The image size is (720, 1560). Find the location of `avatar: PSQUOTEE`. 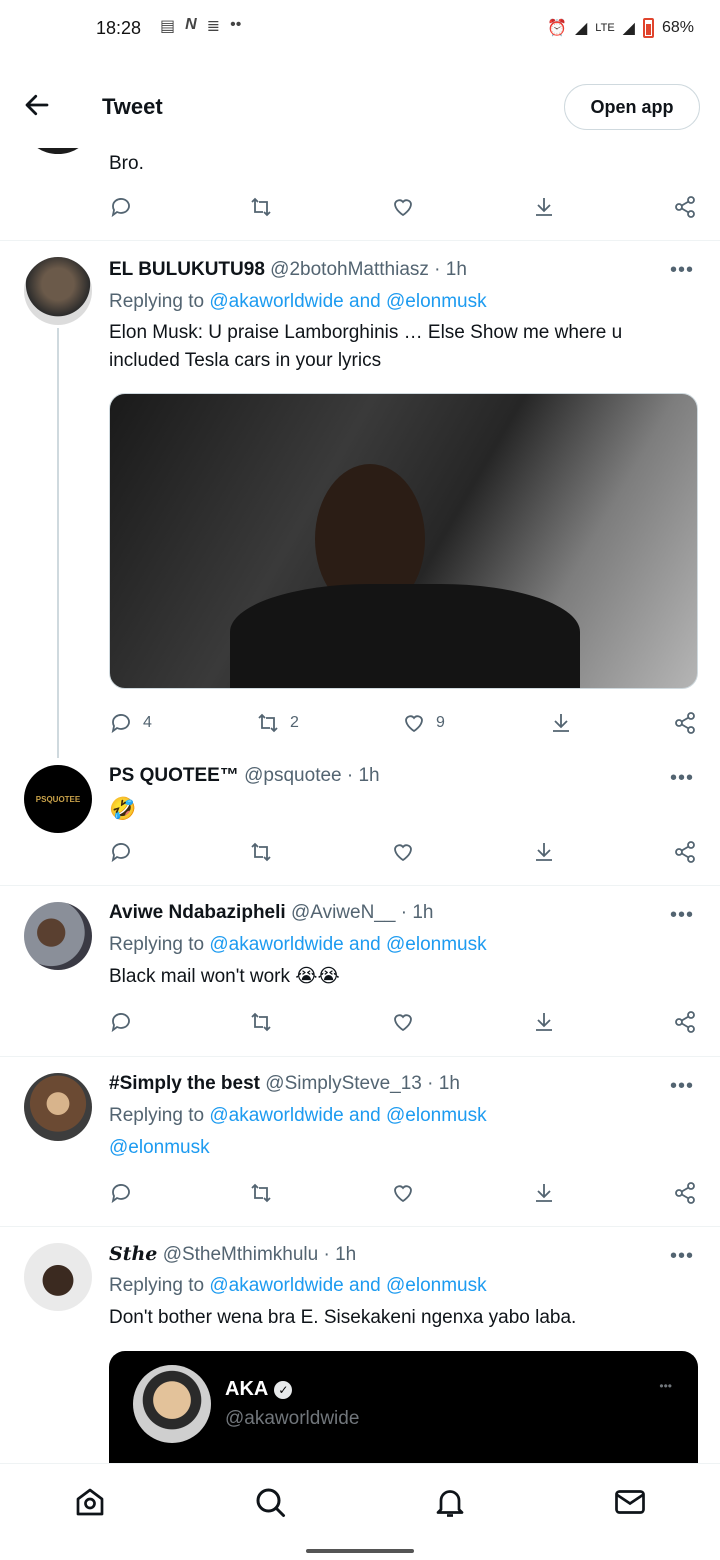

avatar: PSQUOTEE is located at coordinates (58, 799).